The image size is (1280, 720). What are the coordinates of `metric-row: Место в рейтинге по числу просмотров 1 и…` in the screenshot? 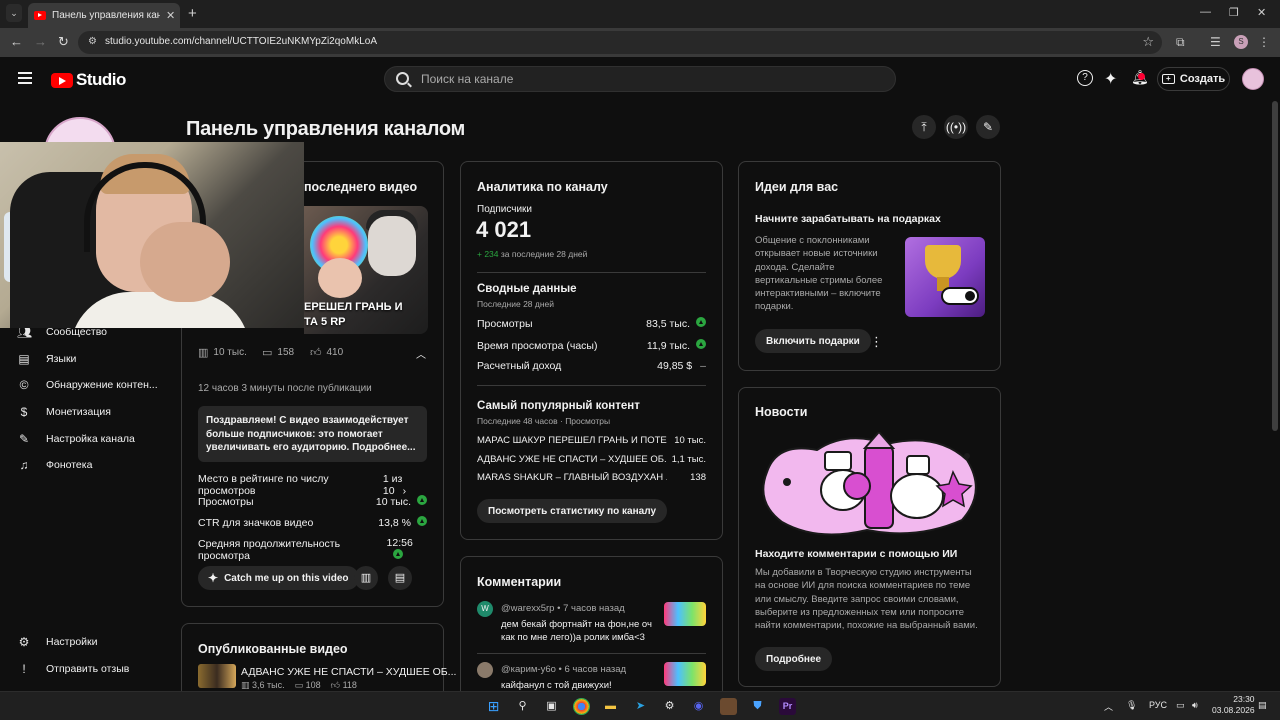 It's located at (312, 485).